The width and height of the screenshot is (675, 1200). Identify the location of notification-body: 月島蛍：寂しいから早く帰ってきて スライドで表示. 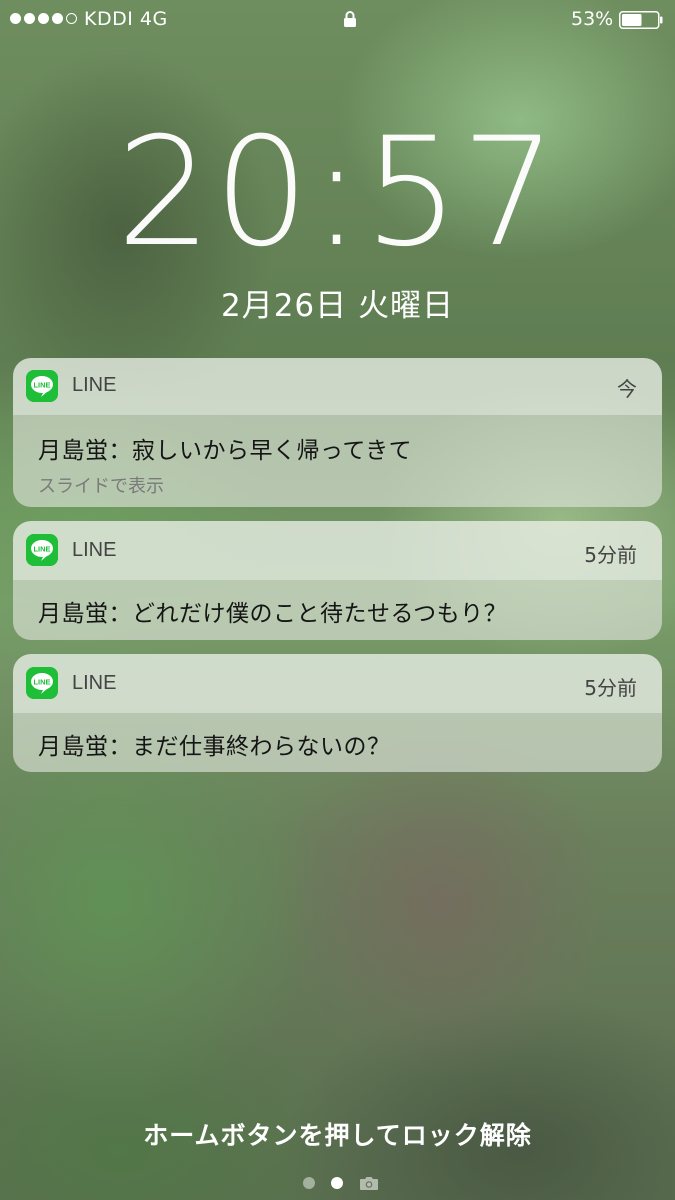
(337, 460).